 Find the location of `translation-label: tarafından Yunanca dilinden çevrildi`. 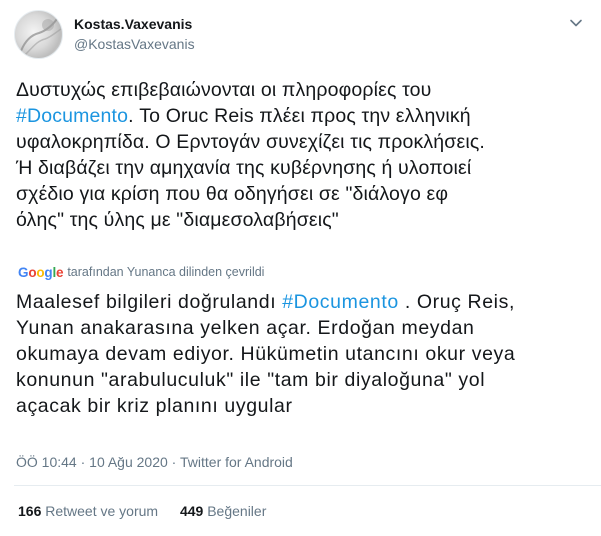

translation-label: tarafından Yunanca dilinden çevrildi is located at coordinates (166, 272).